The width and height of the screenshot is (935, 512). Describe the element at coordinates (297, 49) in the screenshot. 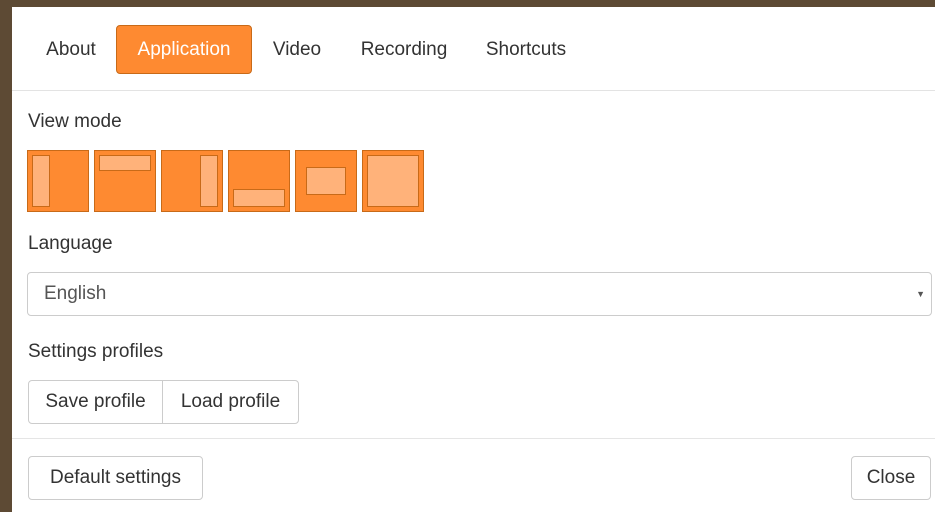

I see `tab-video: Video` at that location.